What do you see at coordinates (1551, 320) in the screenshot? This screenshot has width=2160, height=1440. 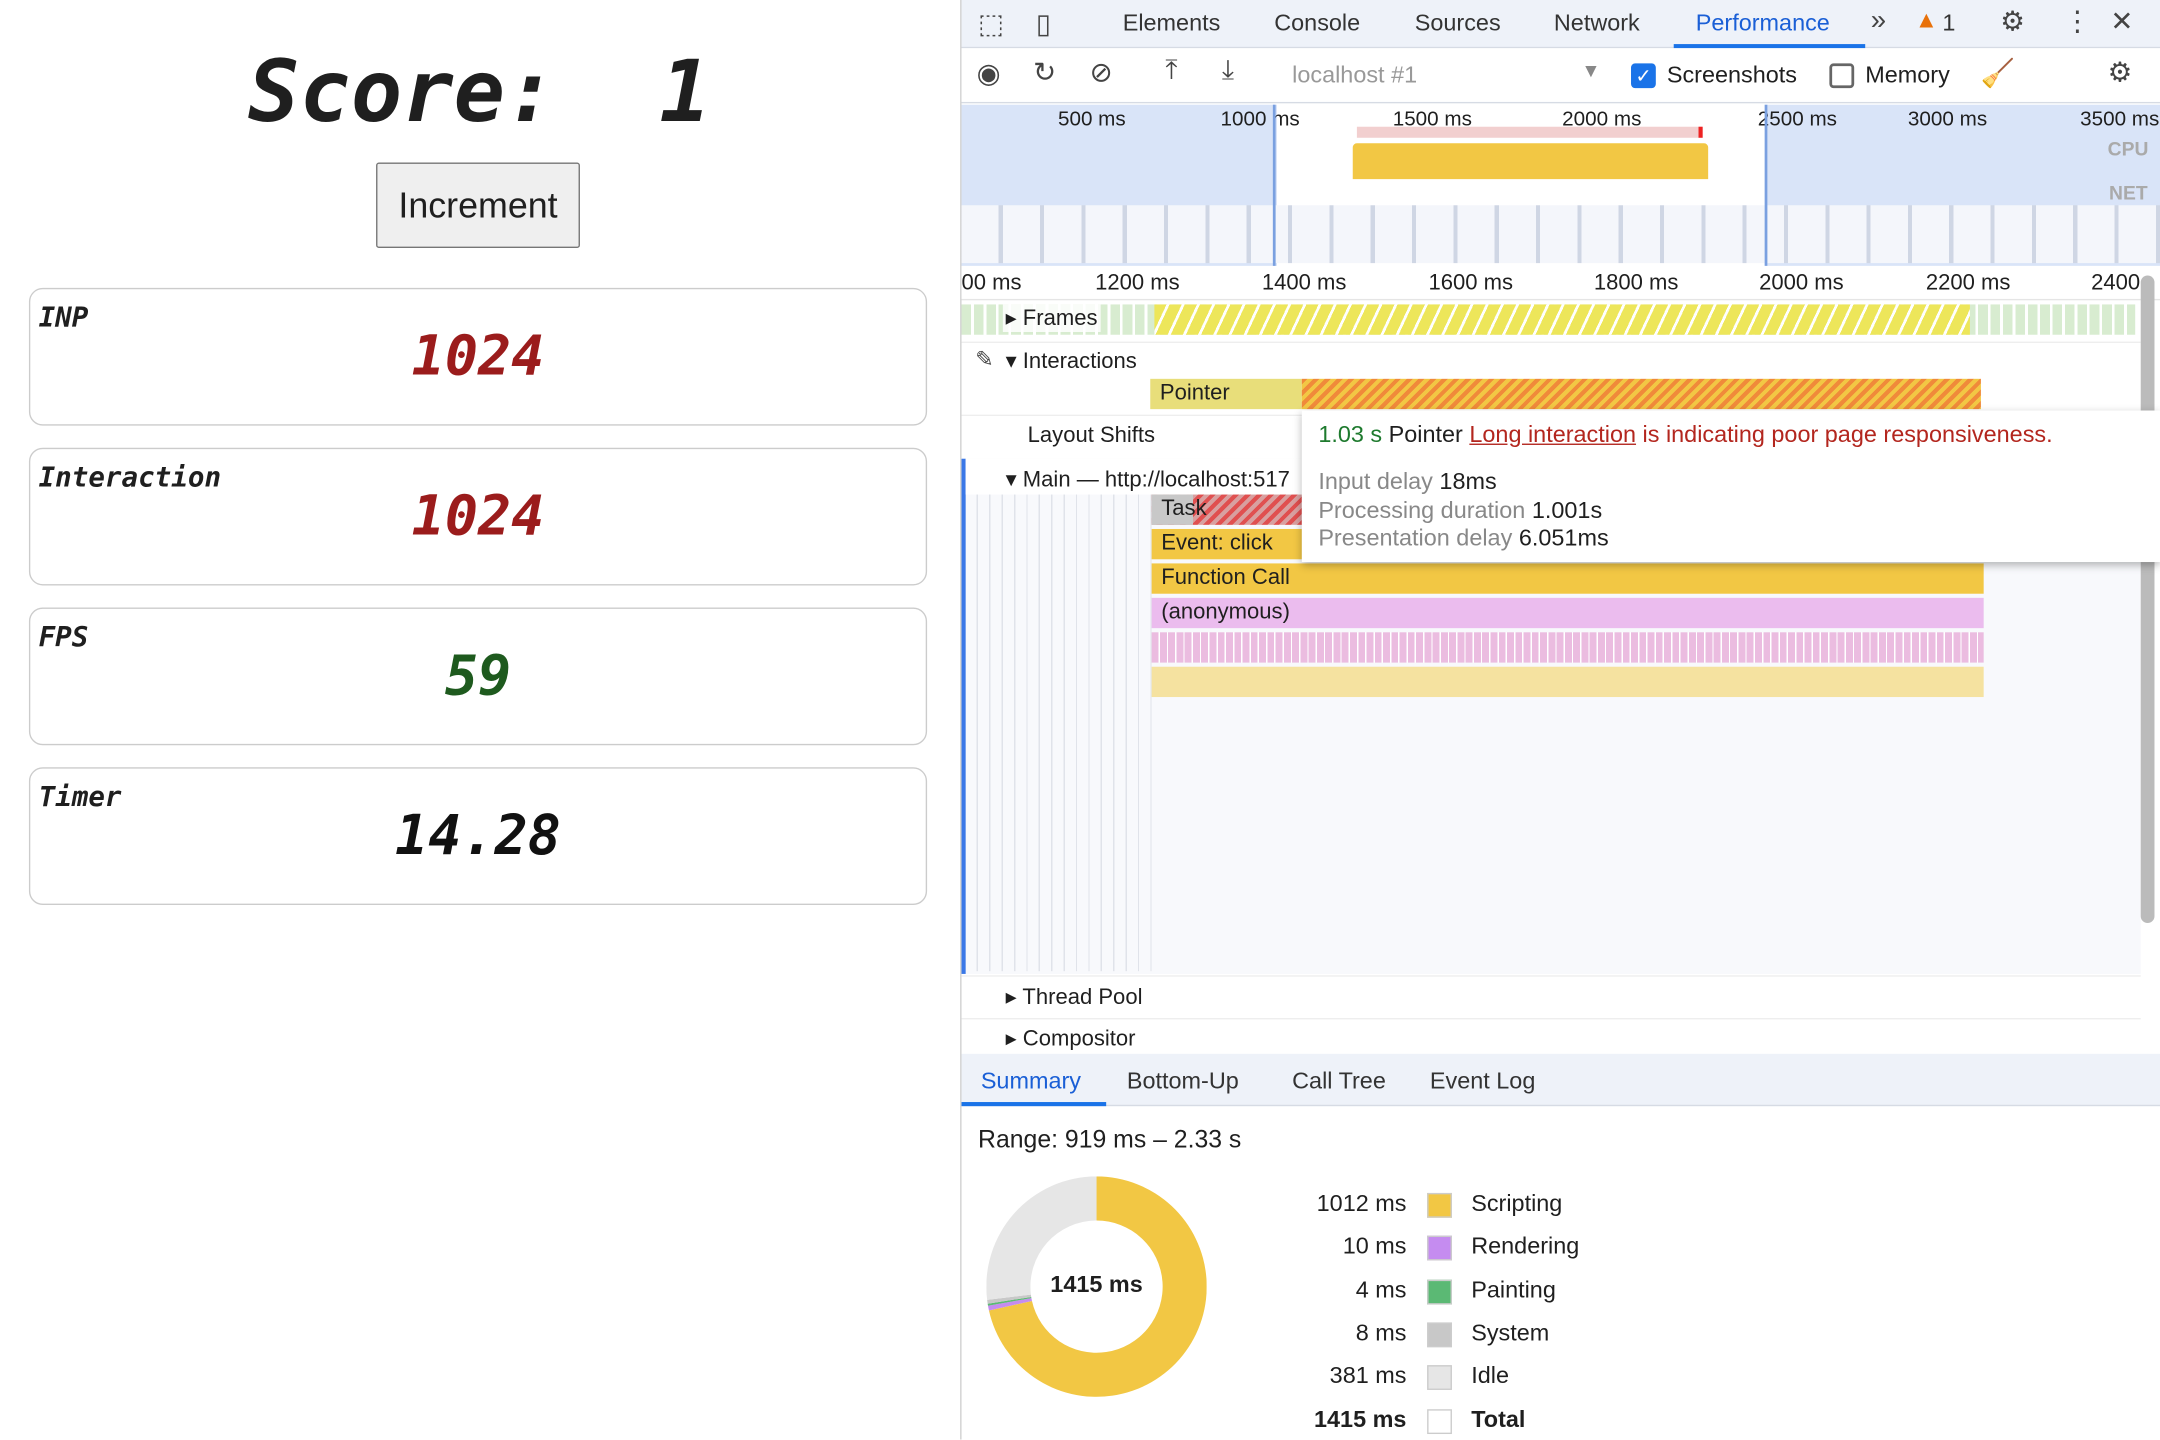 I see `frames-track: ▸ Frames` at bounding box center [1551, 320].